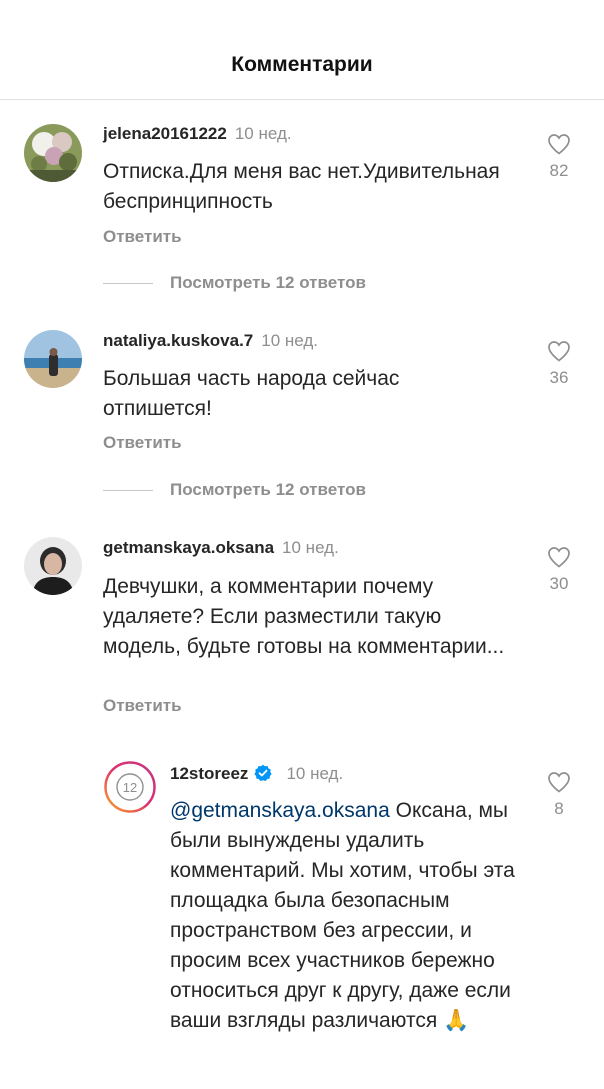  Describe the element at coordinates (302, 50) in the screenshot. I see `comments-header: Комментарии` at that location.